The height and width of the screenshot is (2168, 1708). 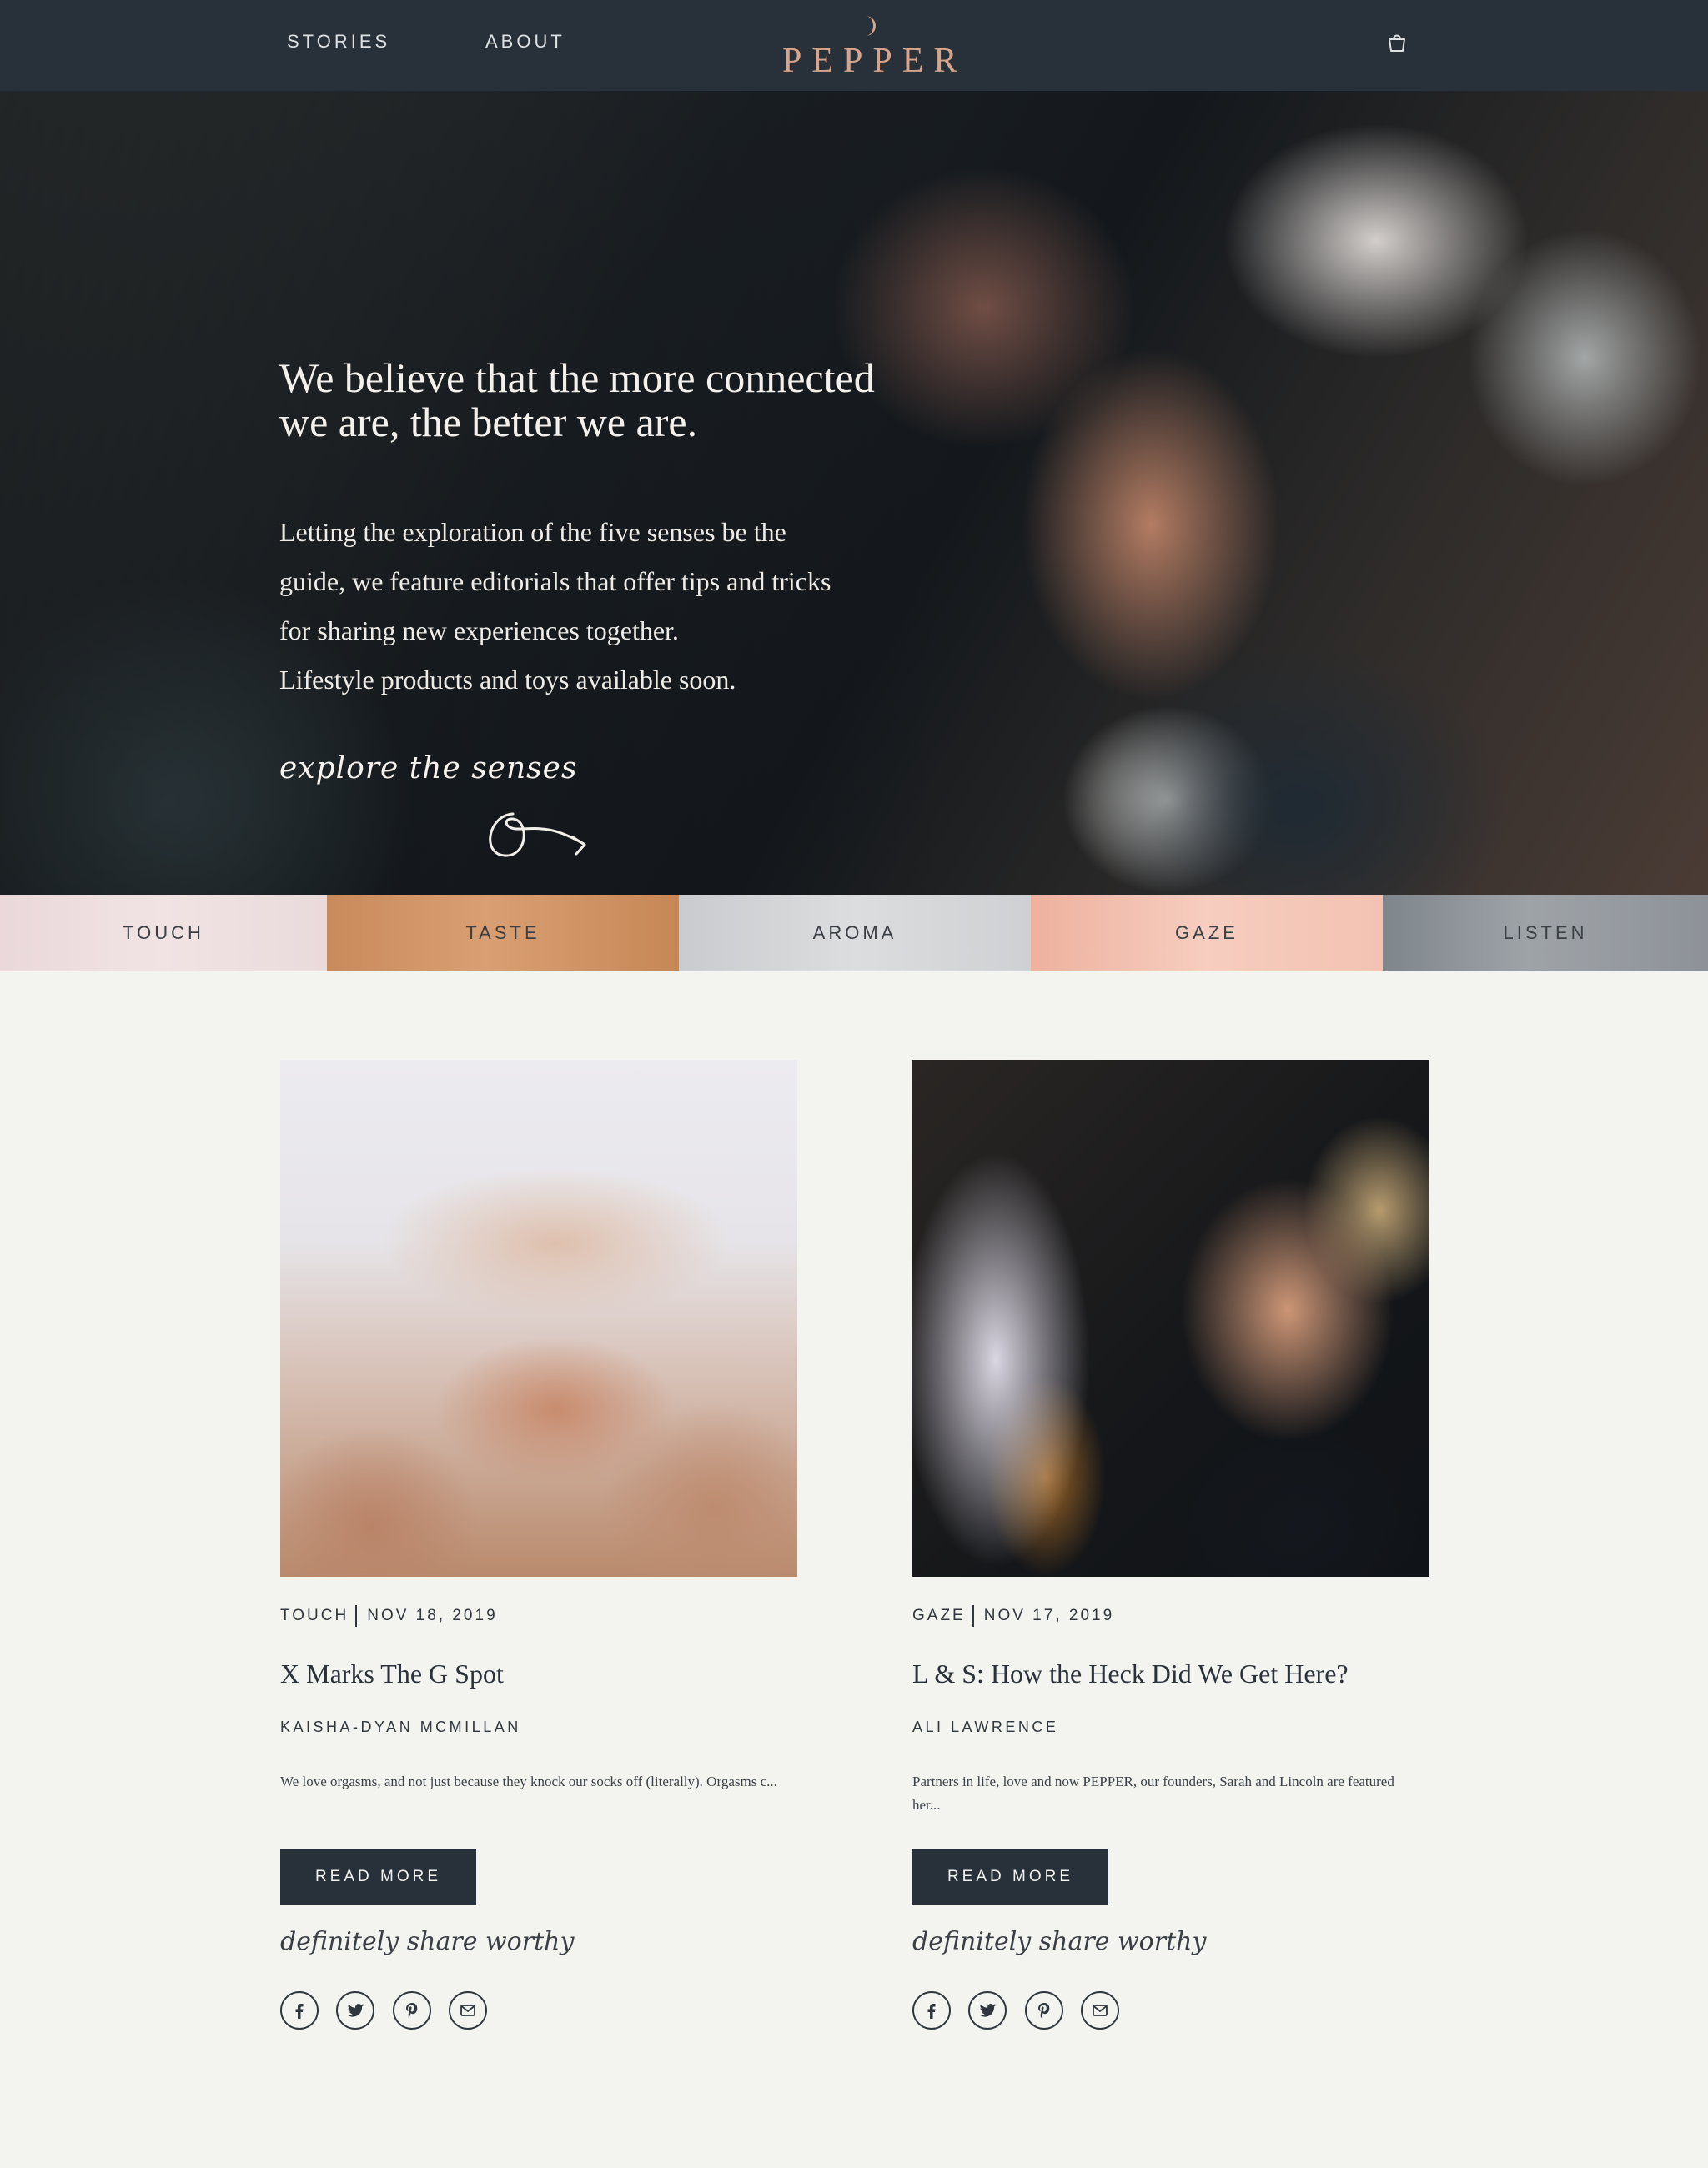 What do you see at coordinates (1207, 933) in the screenshot?
I see `sense-gaze-link: GAZE` at bounding box center [1207, 933].